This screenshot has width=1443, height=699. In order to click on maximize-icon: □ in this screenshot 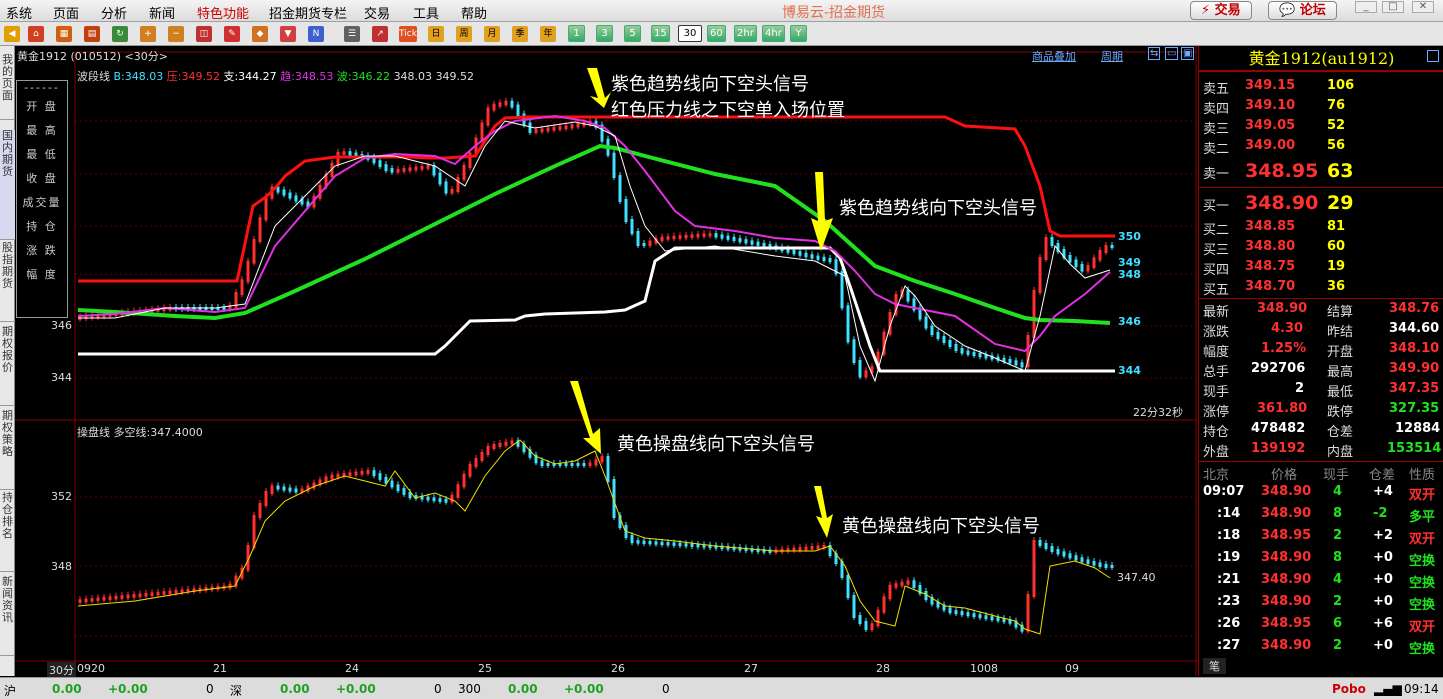, I will do `click(1393, 7)`.